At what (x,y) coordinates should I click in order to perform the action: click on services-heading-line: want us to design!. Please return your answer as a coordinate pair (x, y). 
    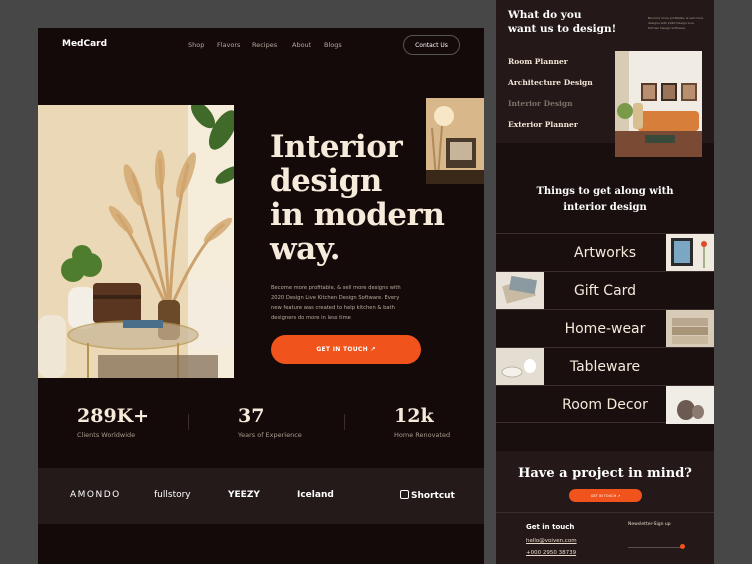
    Looking at the image, I should click on (562, 29).